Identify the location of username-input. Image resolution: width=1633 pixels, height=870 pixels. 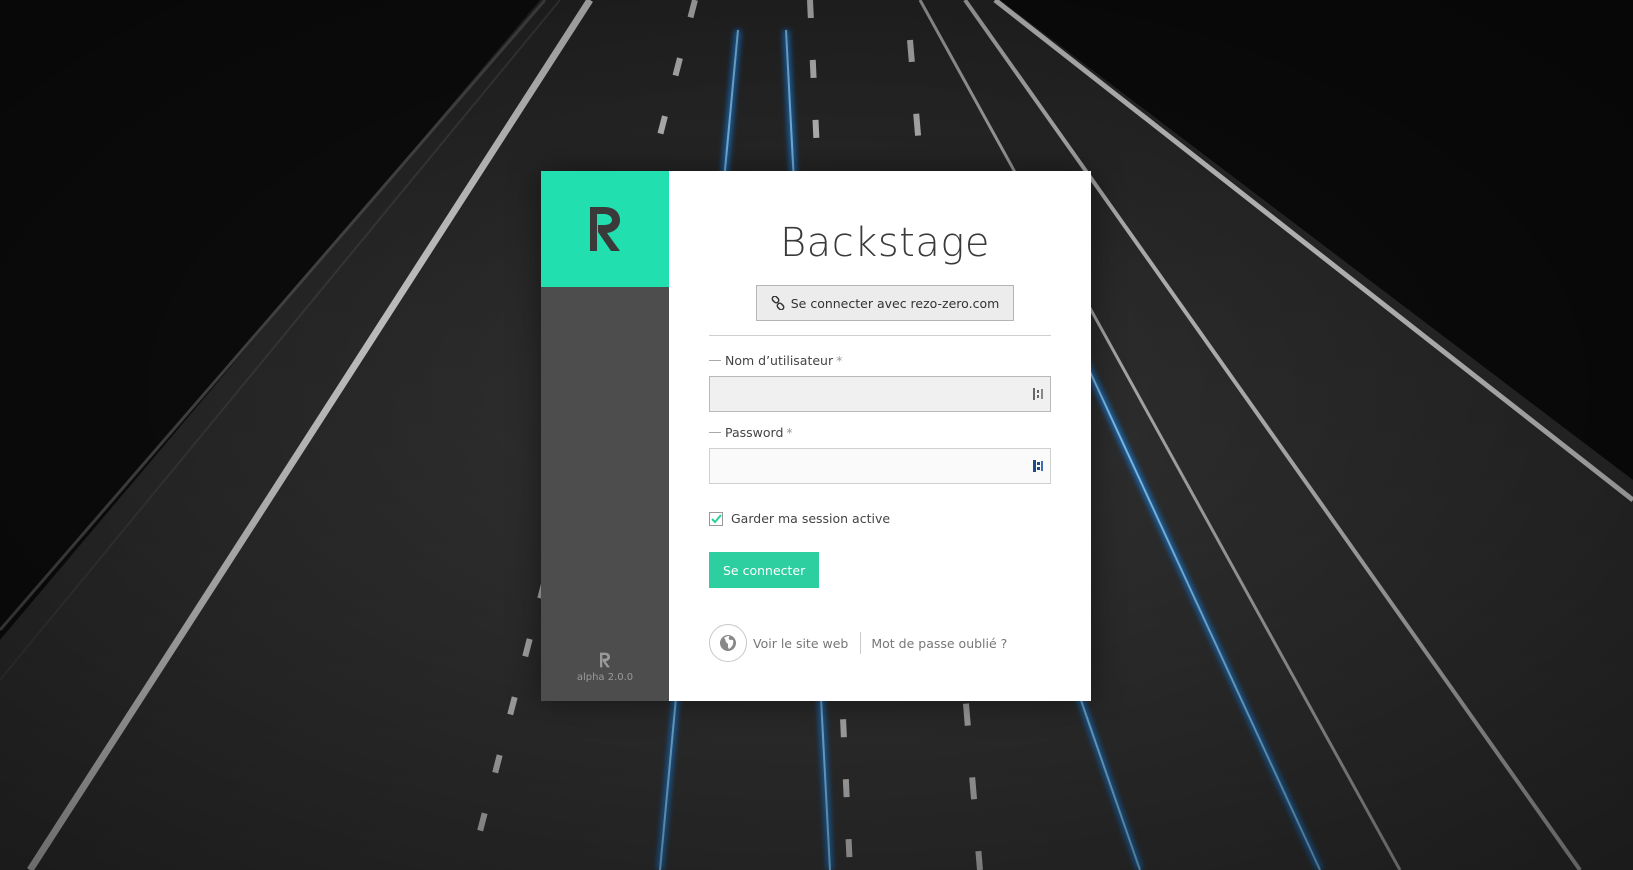
(880, 394).